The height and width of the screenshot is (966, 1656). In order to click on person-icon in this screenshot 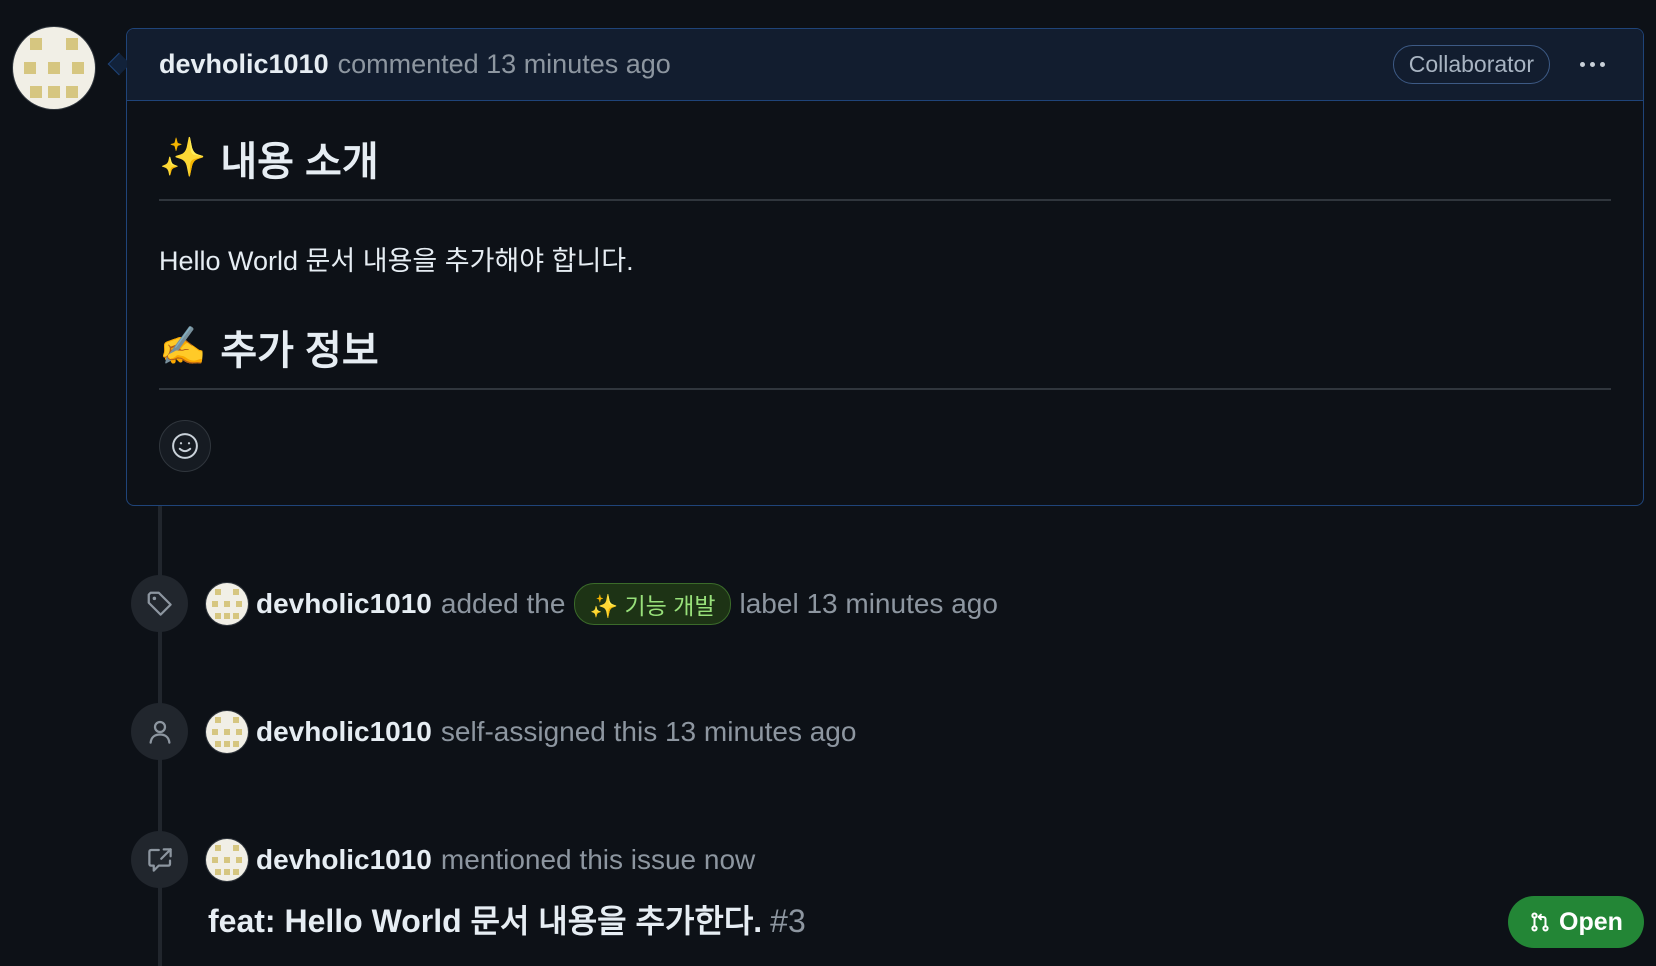, I will do `click(159, 731)`.